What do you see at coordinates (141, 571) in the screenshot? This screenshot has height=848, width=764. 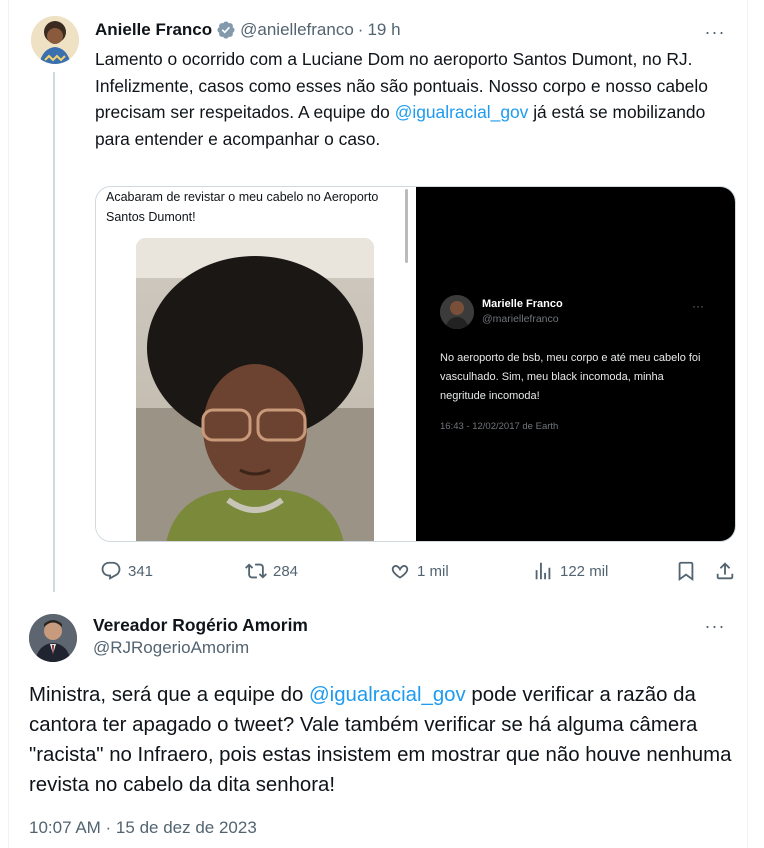 I see `reply-count: 341` at bounding box center [141, 571].